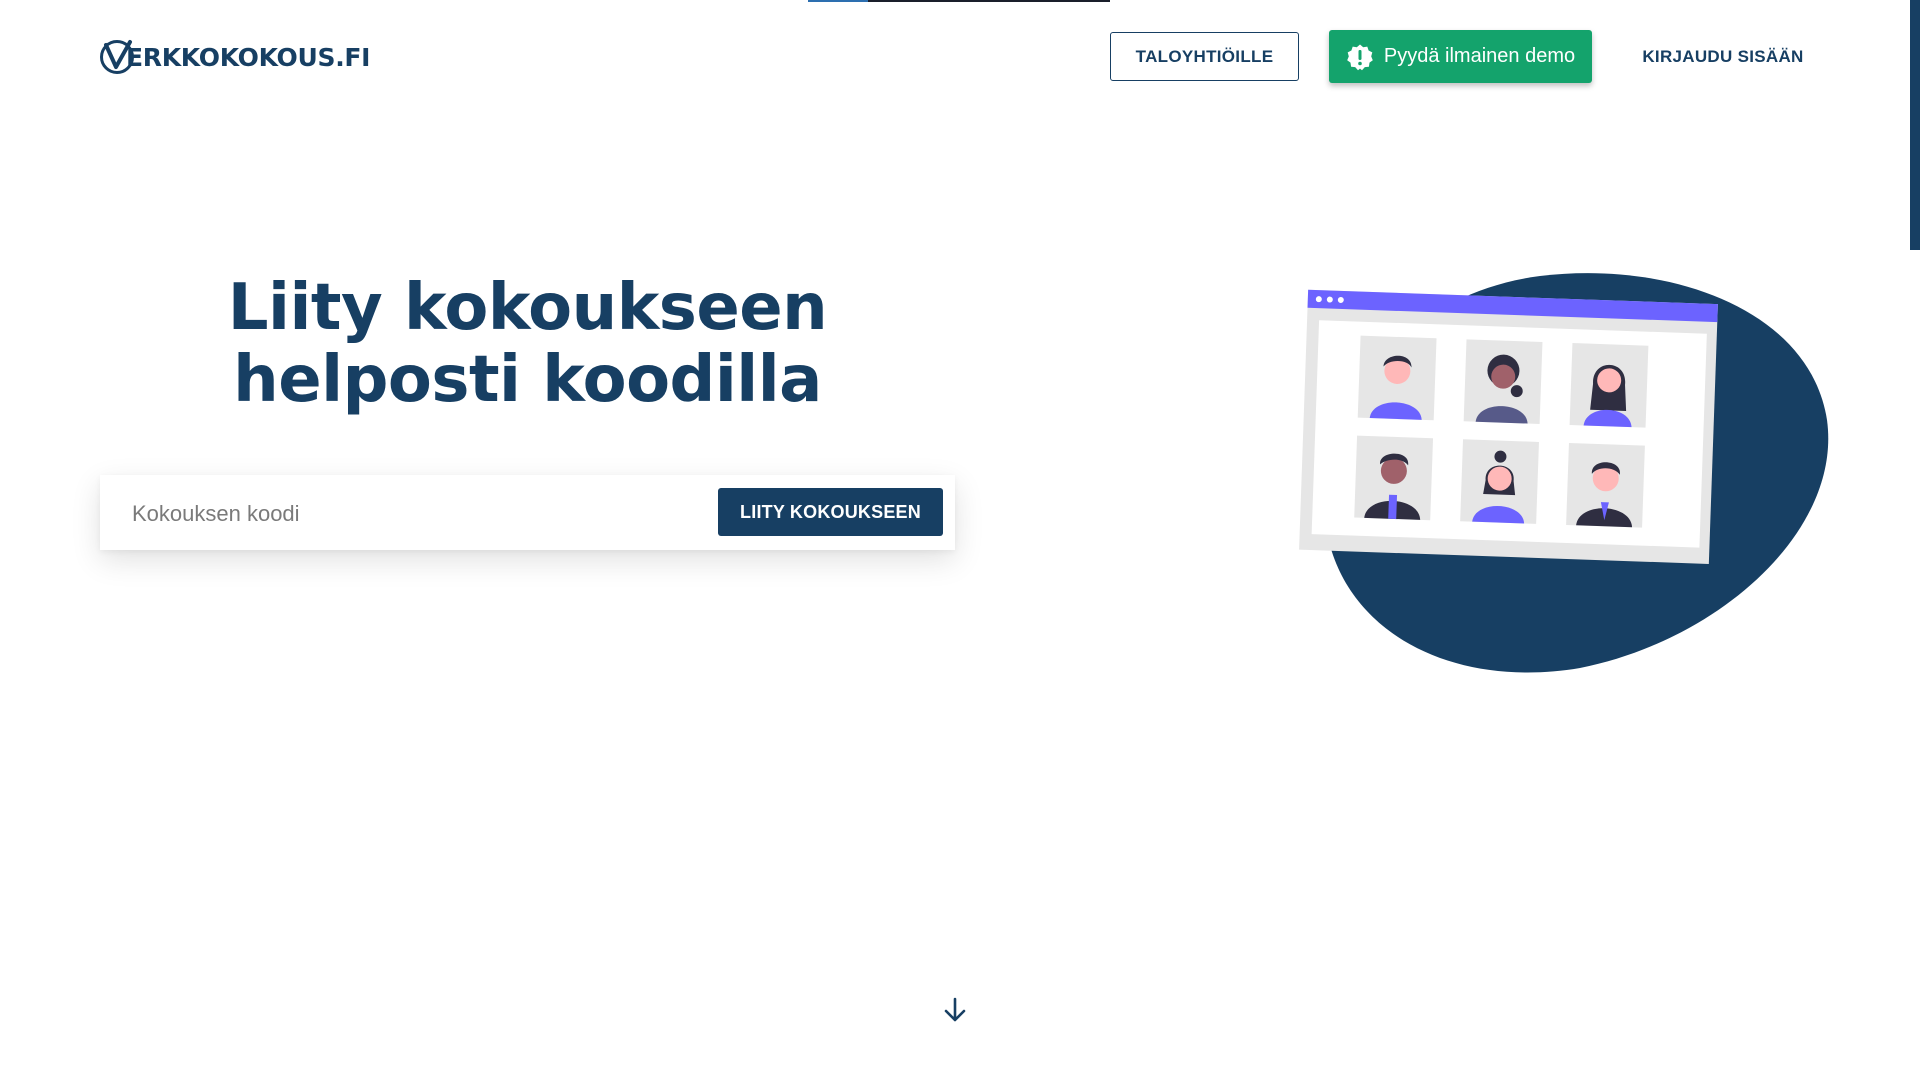 The image size is (1920, 1080). I want to click on site-logo: ERKKOKOKOUS.FI, so click(235, 56).